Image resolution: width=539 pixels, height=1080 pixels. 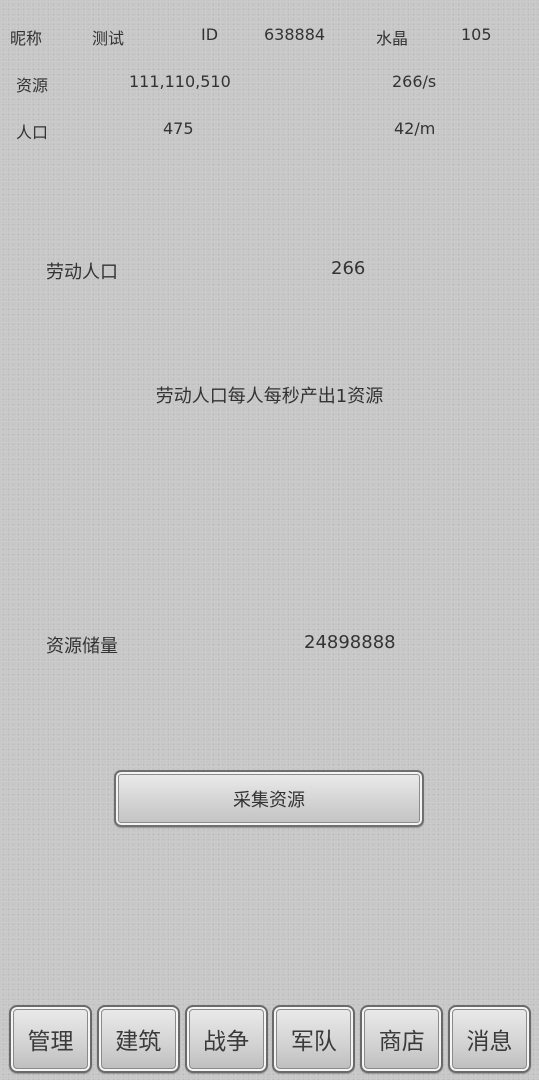 What do you see at coordinates (82, 272) in the screenshot?
I see `labor-label: 劳动人口` at bounding box center [82, 272].